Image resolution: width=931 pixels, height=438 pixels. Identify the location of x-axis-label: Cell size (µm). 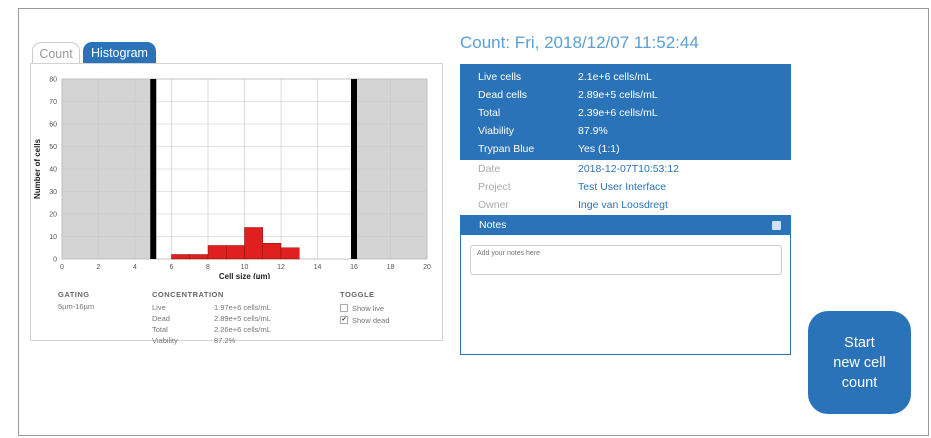
(245, 275).